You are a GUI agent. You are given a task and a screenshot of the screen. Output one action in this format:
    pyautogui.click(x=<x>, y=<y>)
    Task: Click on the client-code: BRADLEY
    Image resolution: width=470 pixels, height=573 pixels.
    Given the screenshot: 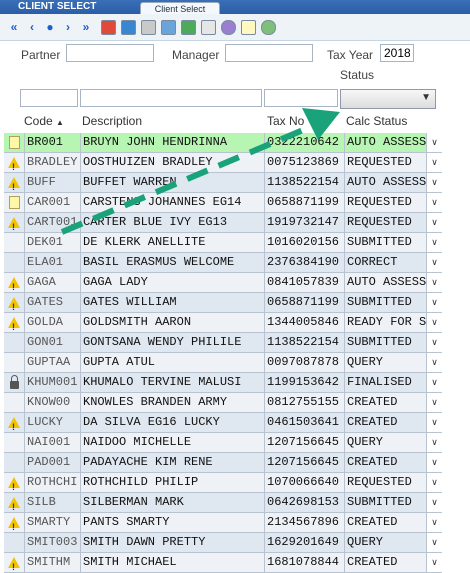 What is the action you would take?
    pyautogui.click(x=52, y=162)
    